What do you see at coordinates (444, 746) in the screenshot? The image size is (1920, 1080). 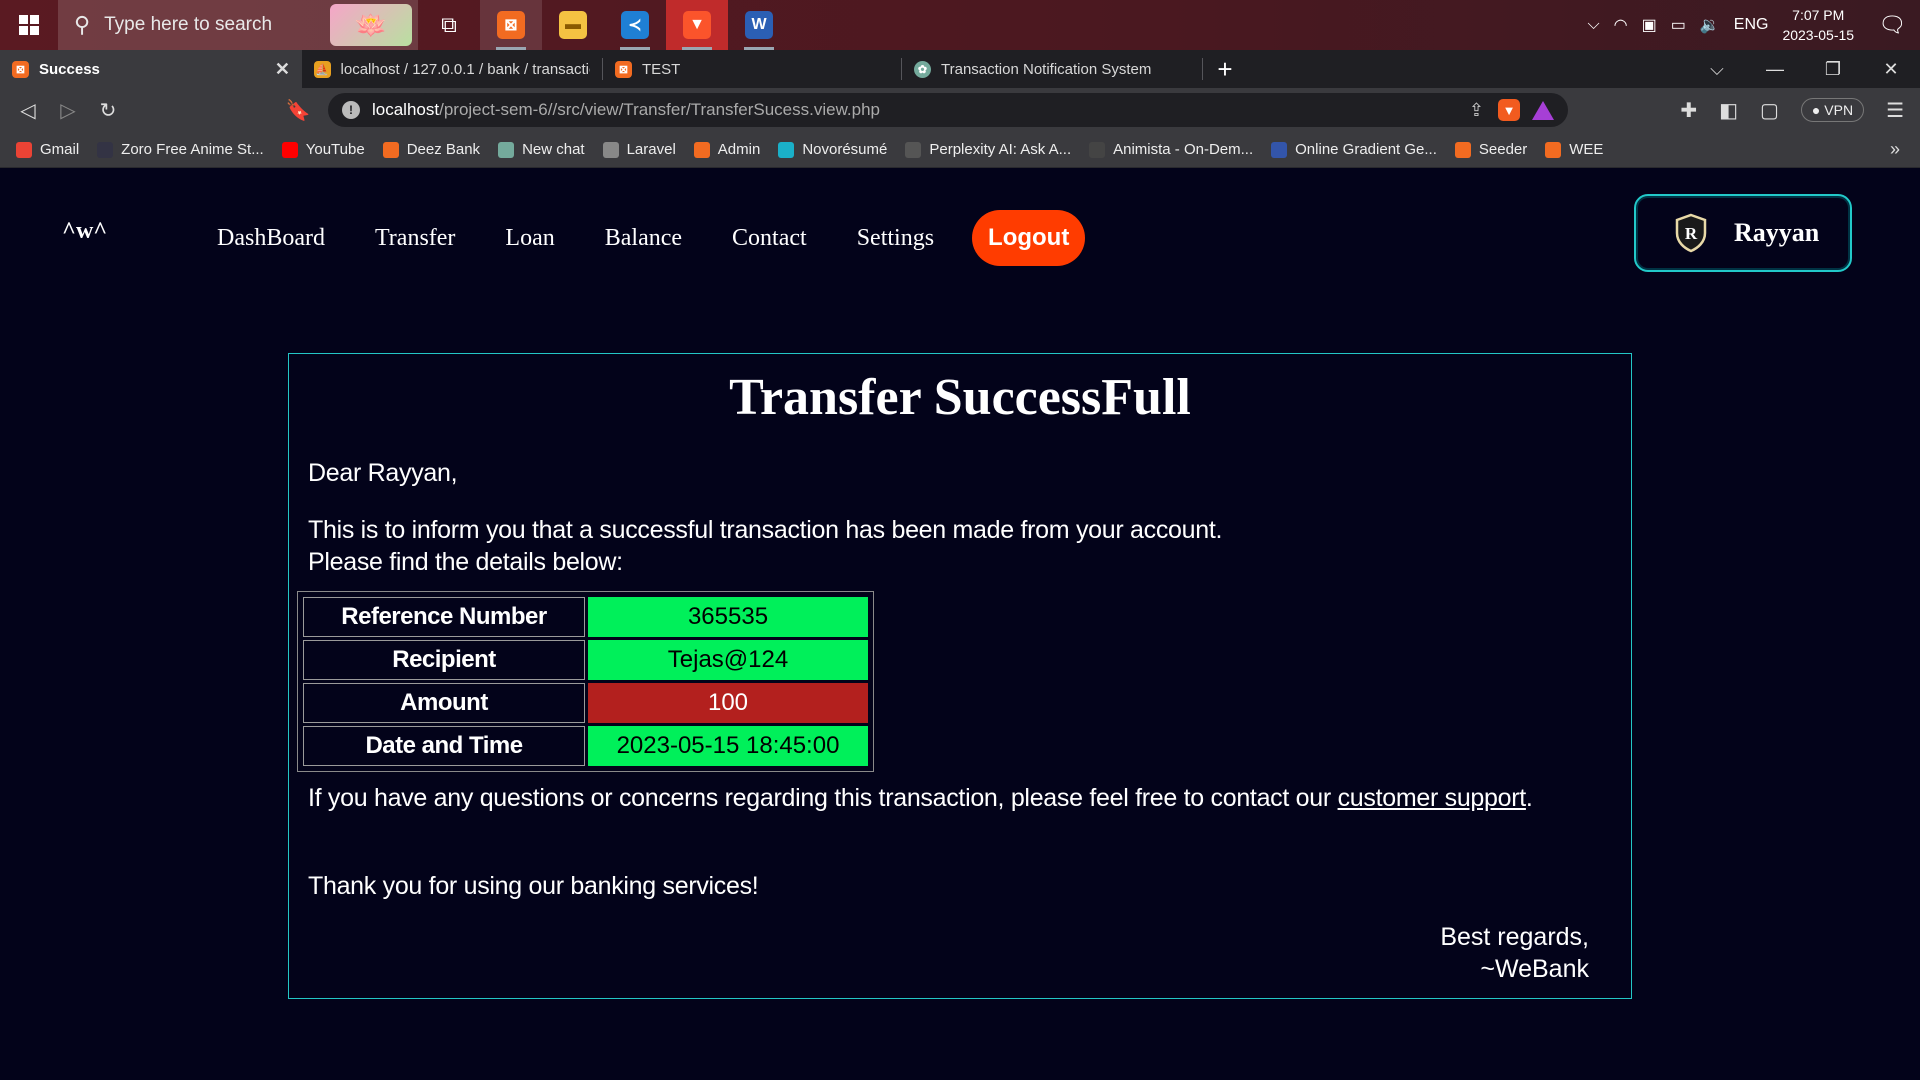 I see `detail-key: Date and Time` at bounding box center [444, 746].